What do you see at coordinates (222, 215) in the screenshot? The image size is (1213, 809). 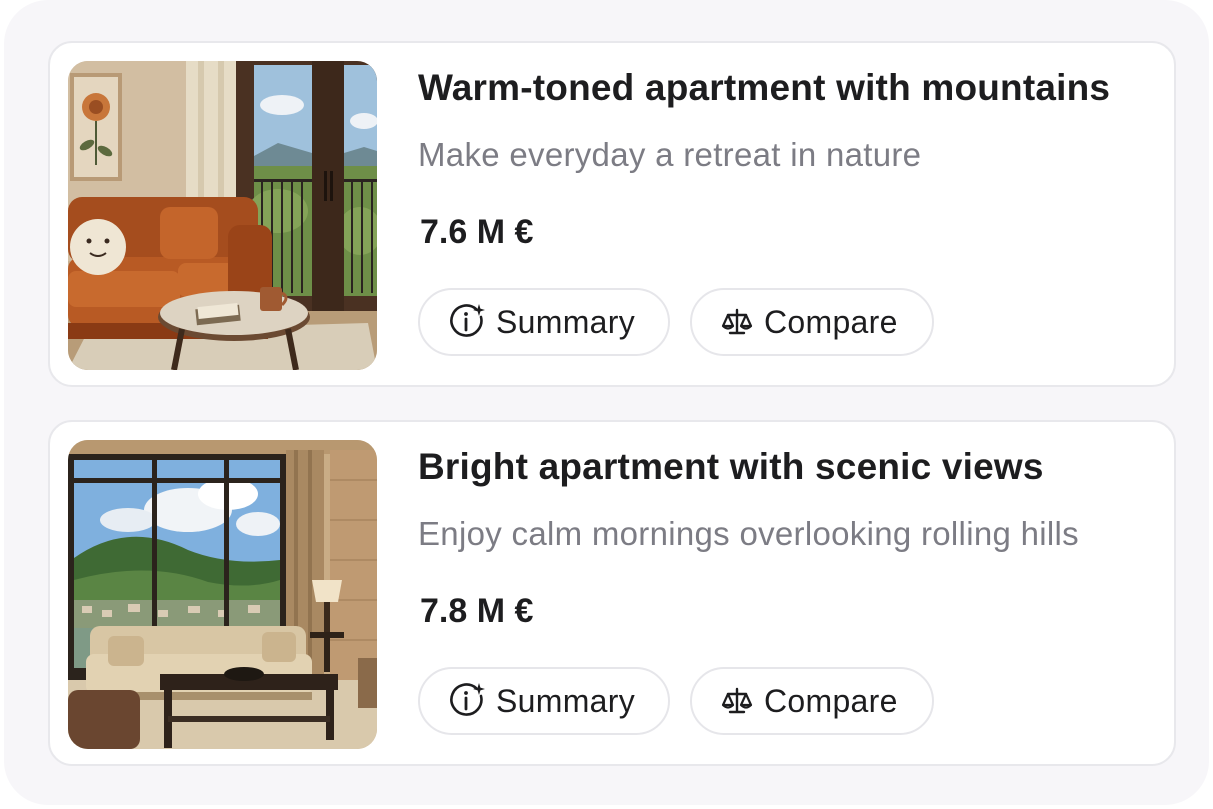 I see `listing-photo-living-room-mountains` at bounding box center [222, 215].